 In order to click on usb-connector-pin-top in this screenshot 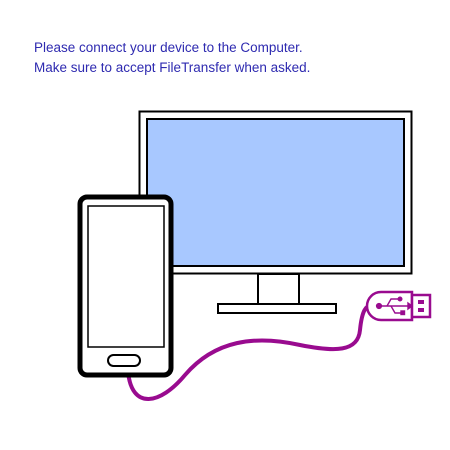, I will do `click(421, 302)`.